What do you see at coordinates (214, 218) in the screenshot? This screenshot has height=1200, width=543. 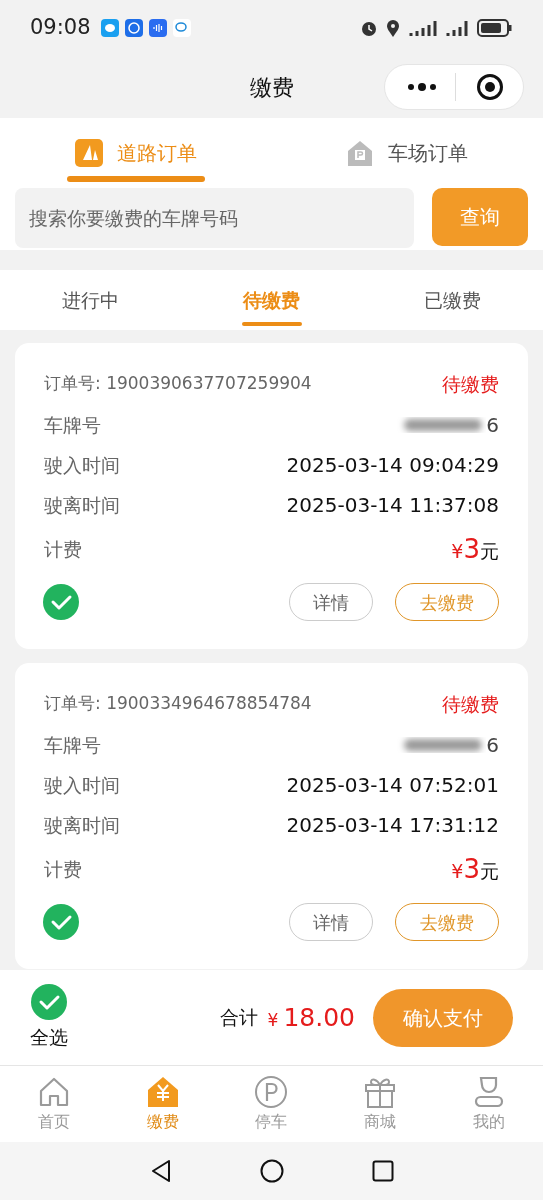 I see `search-field: 搜索你要缴费的车牌号码` at bounding box center [214, 218].